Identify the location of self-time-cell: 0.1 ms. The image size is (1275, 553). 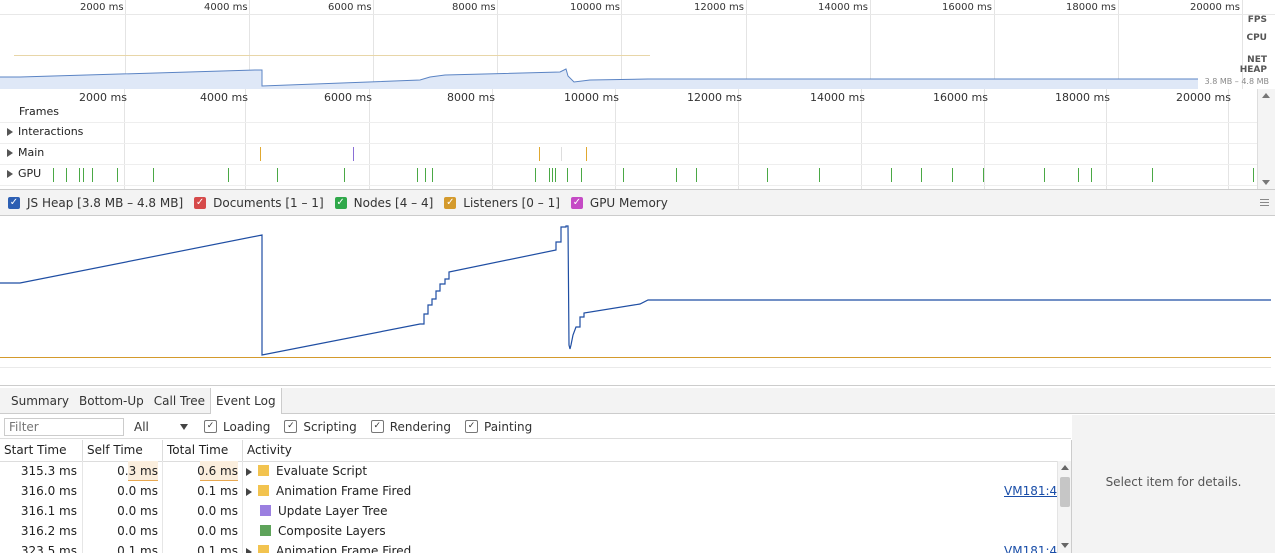
(137, 548).